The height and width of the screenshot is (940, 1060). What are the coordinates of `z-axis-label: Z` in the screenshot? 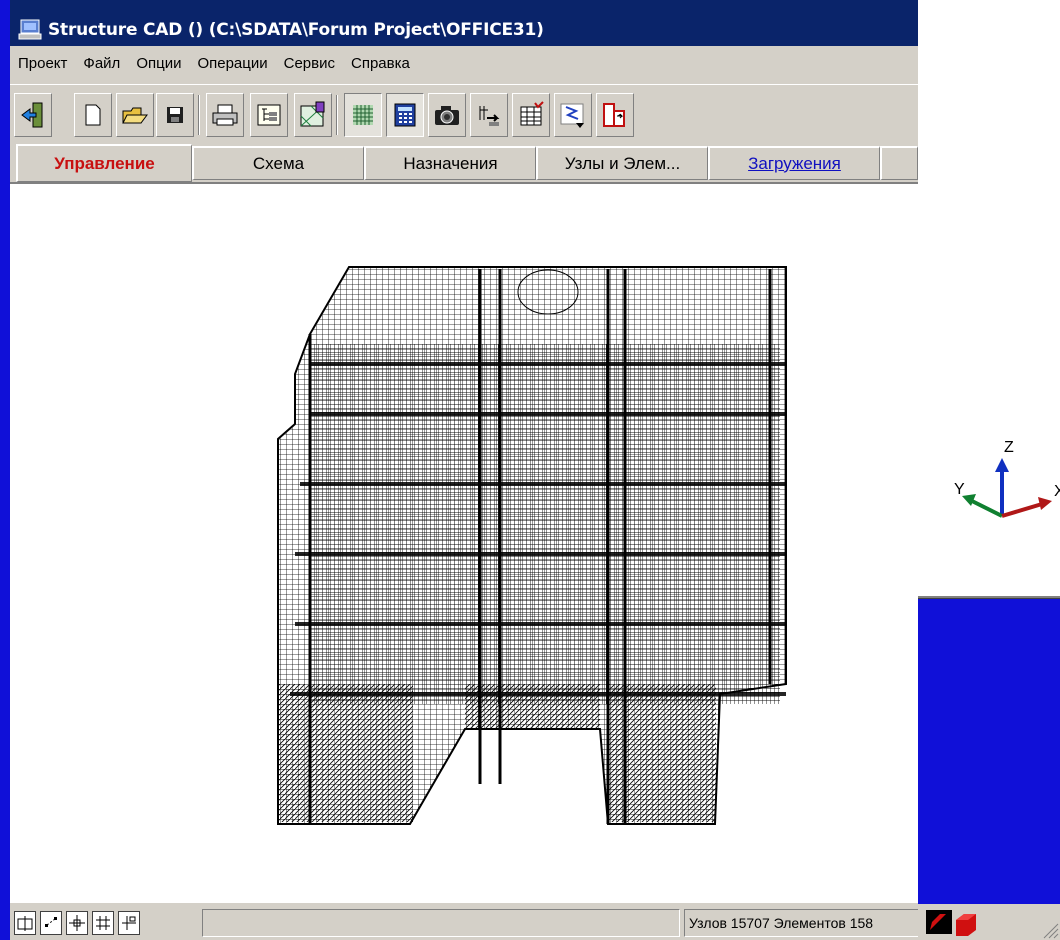 It's located at (1009, 447).